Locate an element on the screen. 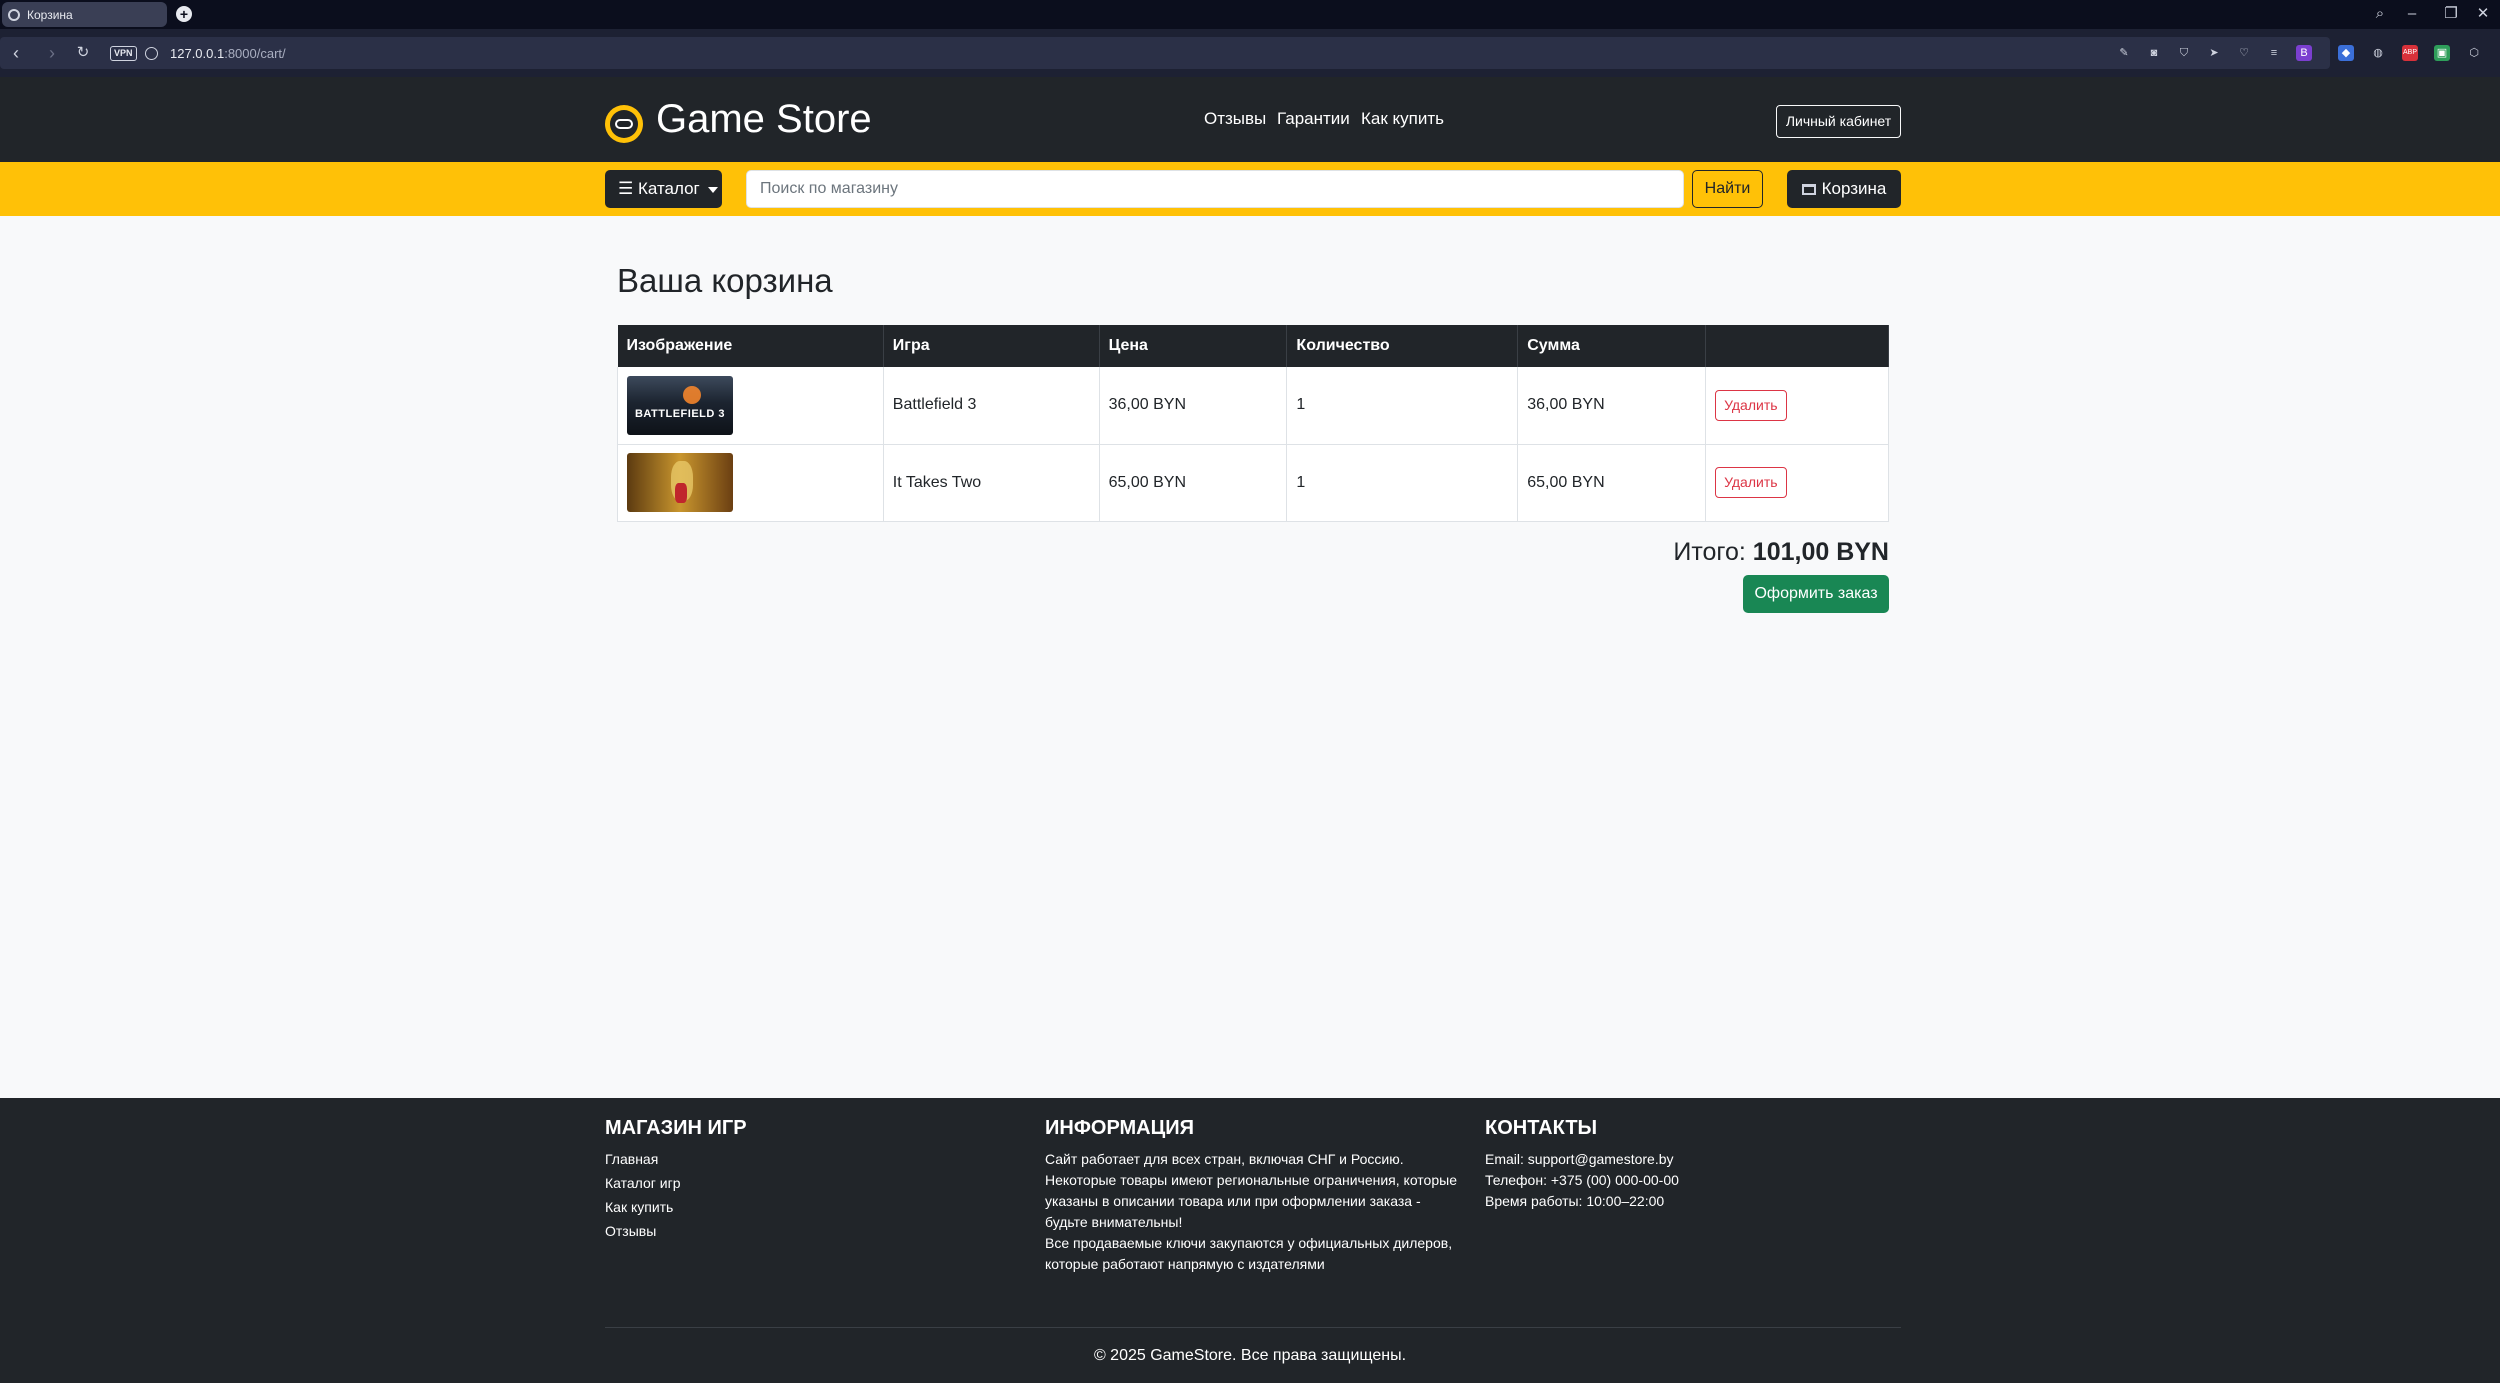 The width and height of the screenshot is (2500, 1383). footer-heading-info: ИНФОРМАЦИЯ is located at coordinates (1119, 1128).